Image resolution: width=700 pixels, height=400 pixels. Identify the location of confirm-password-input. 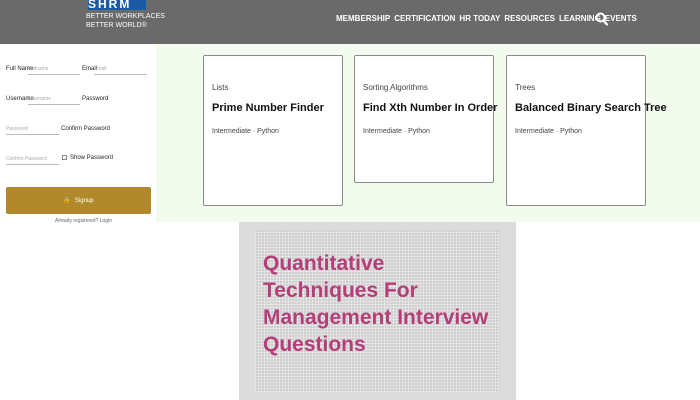
(32, 159).